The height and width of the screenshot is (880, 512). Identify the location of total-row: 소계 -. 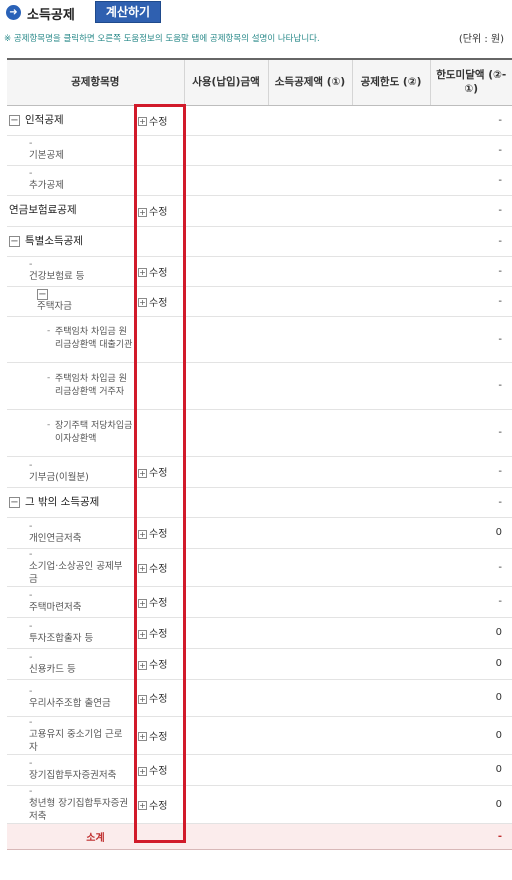
(259, 836).